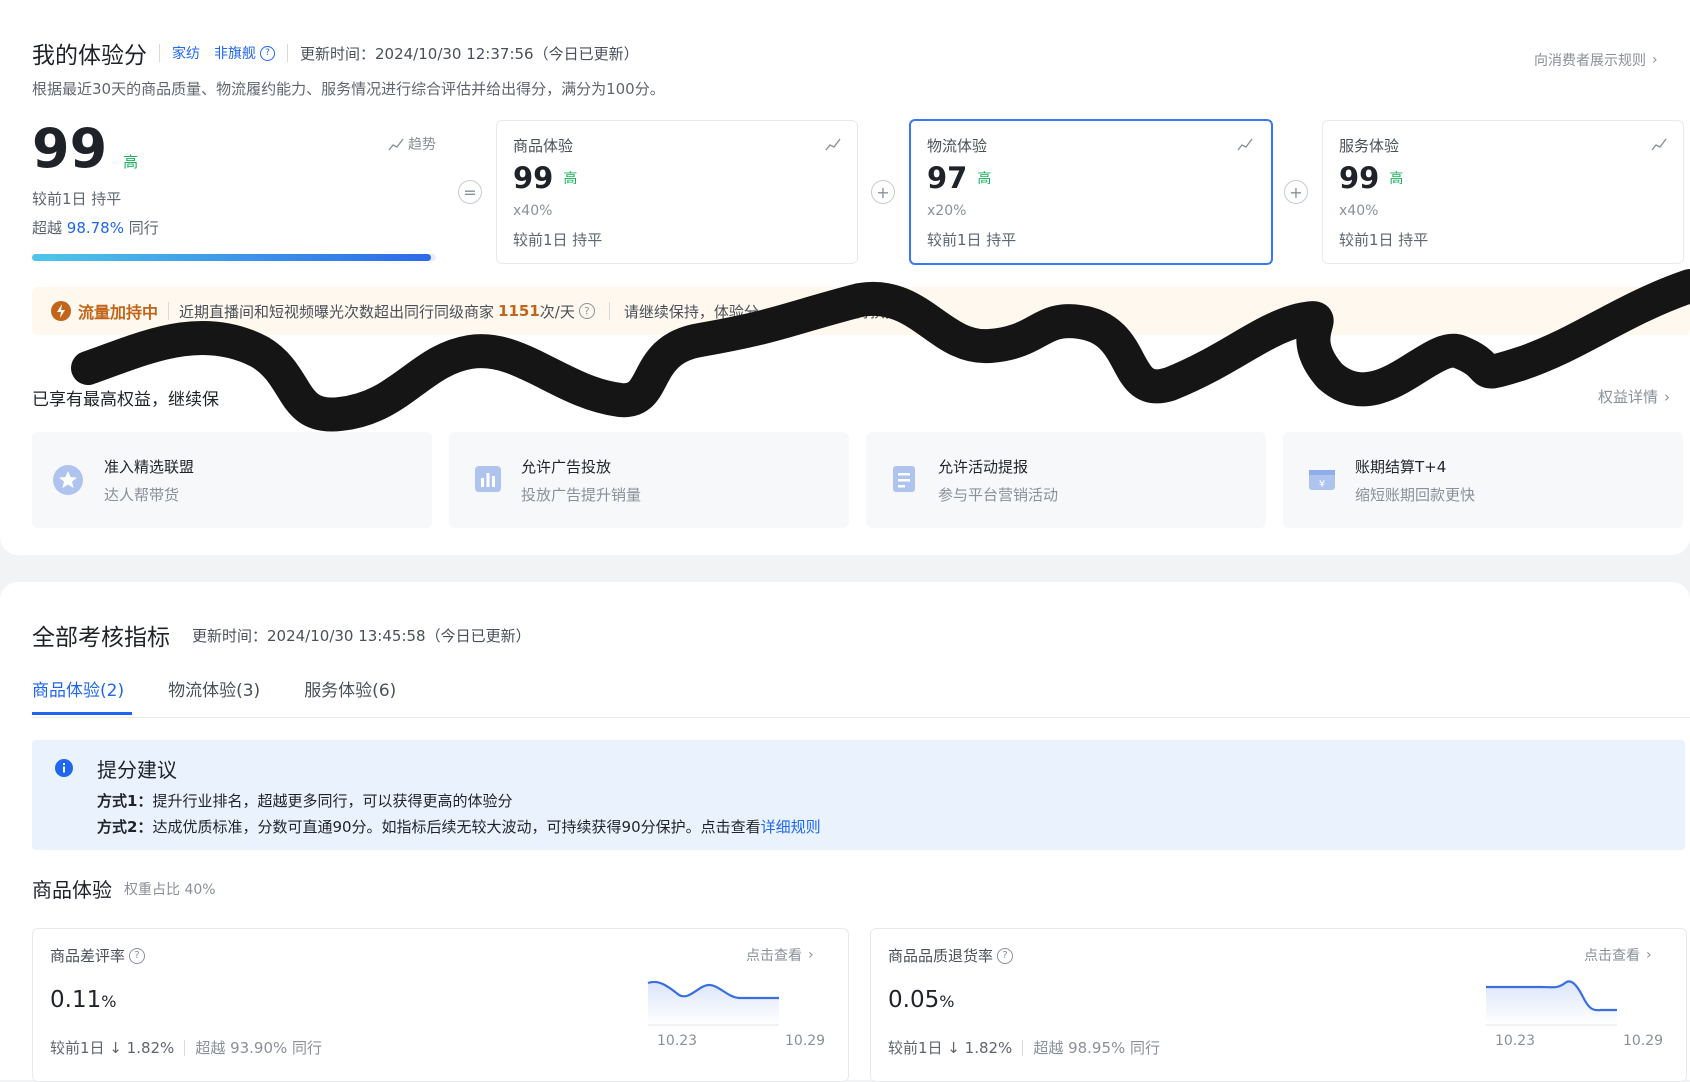 The width and height of the screenshot is (1690, 1082). Describe the element at coordinates (72, 890) in the screenshot. I see `section-title: 商品体验` at that location.